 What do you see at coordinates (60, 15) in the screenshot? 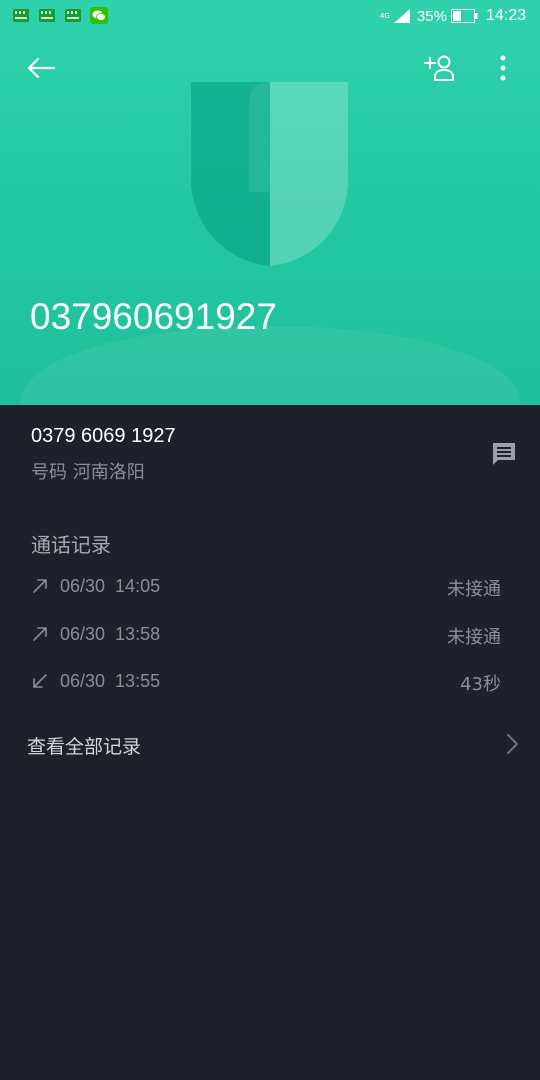
I see `notification-icons` at bounding box center [60, 15].